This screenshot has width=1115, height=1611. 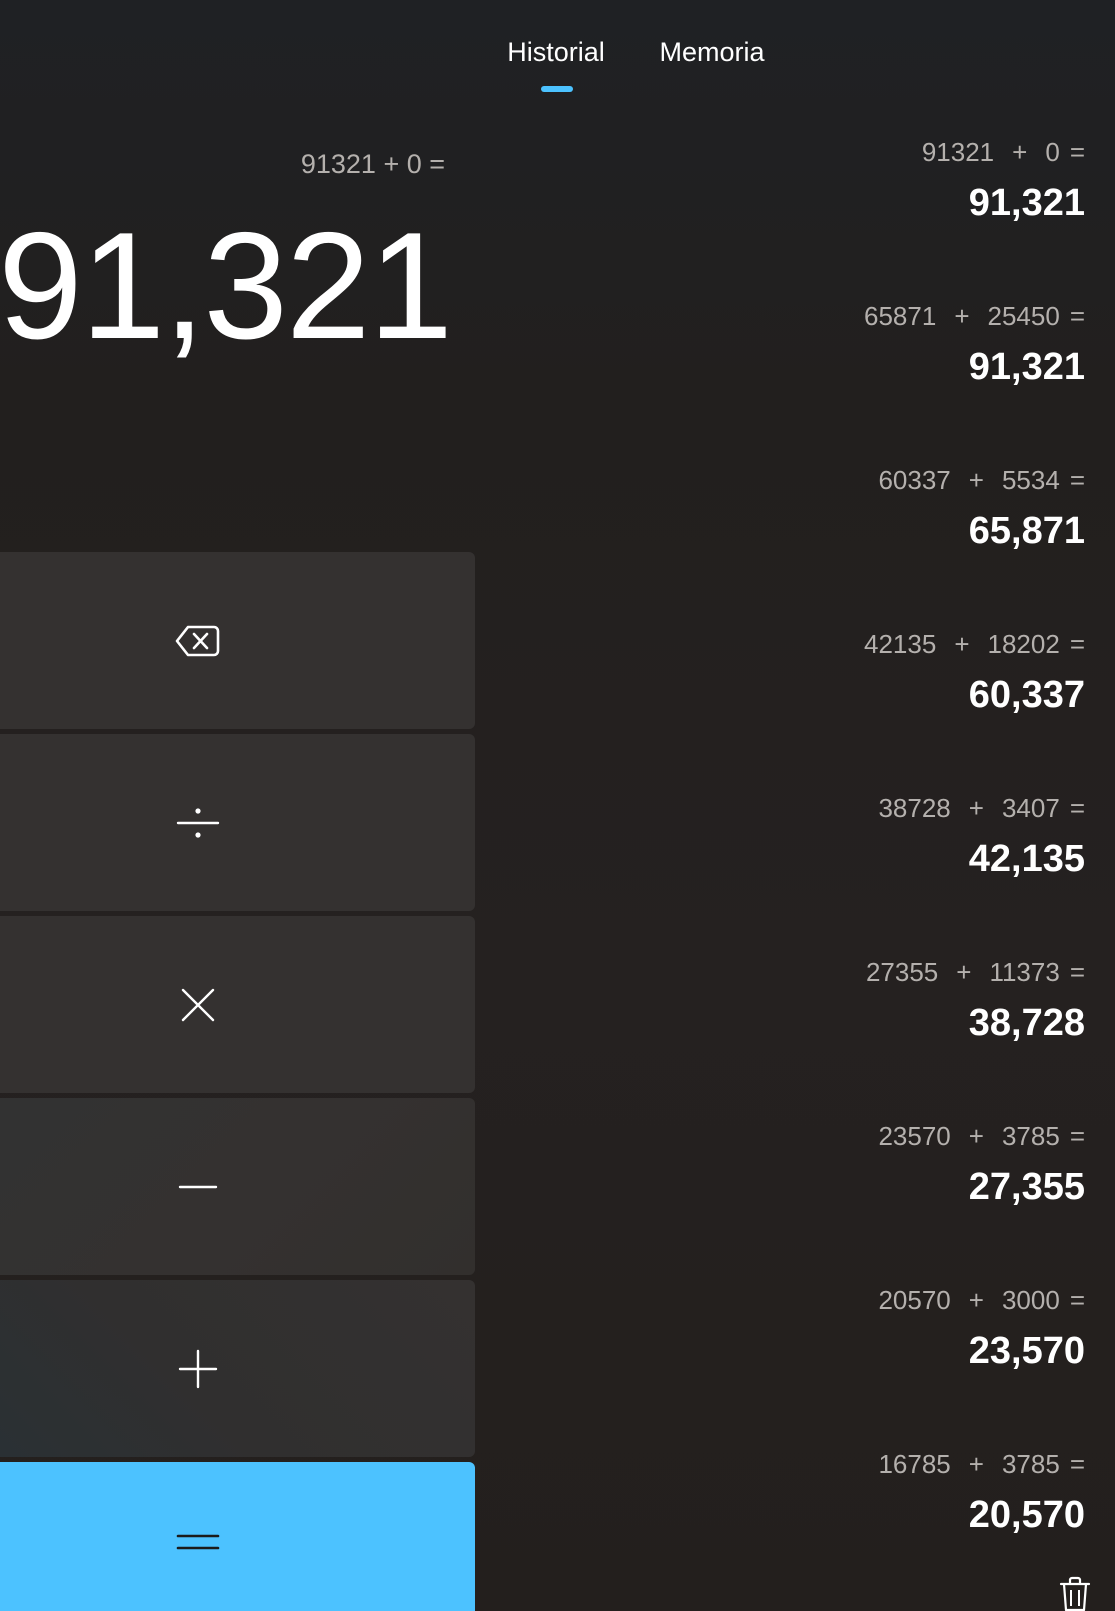 I want to click on tab-memoria: Memoria, so click(x=712, y=52).